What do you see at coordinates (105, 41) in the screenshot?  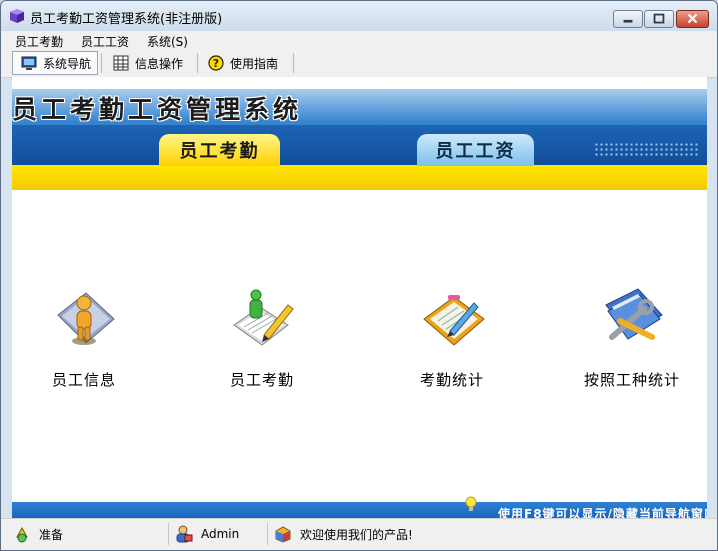 I see `menu-gongzi: 员工工资` at bounding box center [105, 41].